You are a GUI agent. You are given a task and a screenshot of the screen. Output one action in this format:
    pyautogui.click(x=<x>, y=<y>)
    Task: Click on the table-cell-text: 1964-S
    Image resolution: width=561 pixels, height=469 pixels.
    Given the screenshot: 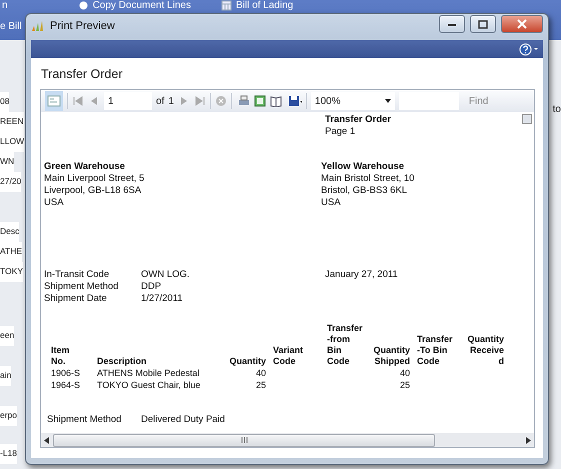 What is the action you would take?
    pyautogui.click(x=66, y=385)
    